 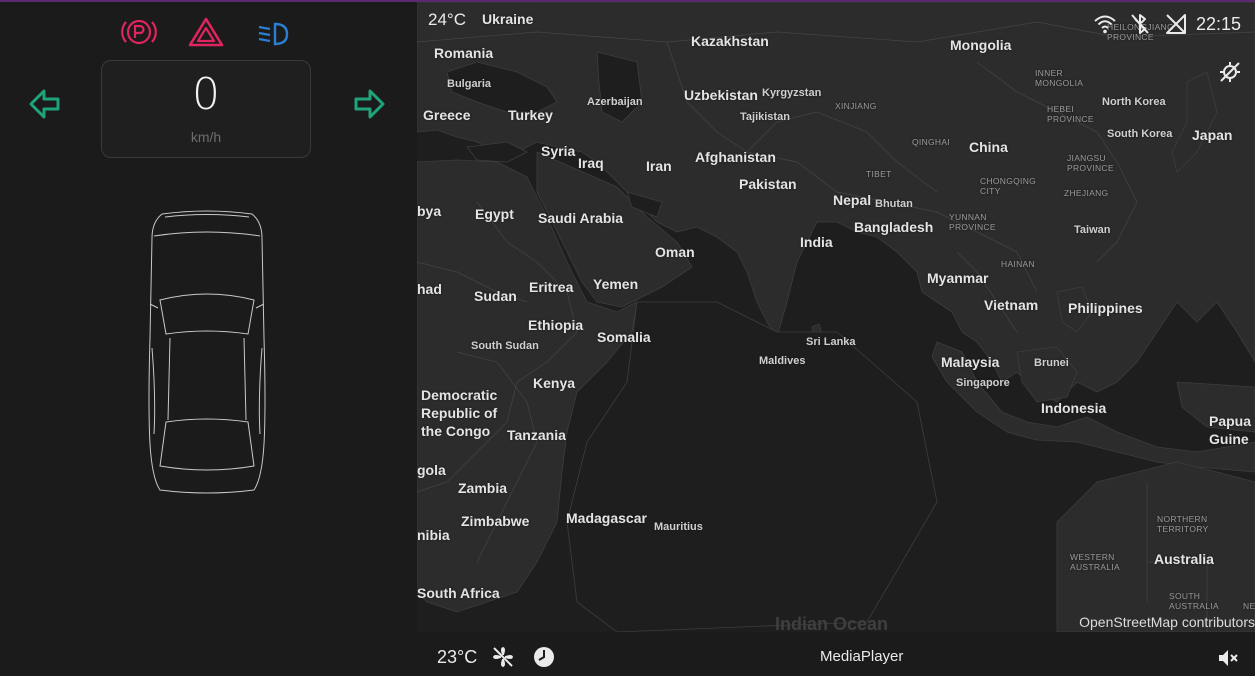 What do you see at coordinates (369, 104) in the screenshot?
I see `turn-right-arrow-icon` at bounding box center [369, 104].